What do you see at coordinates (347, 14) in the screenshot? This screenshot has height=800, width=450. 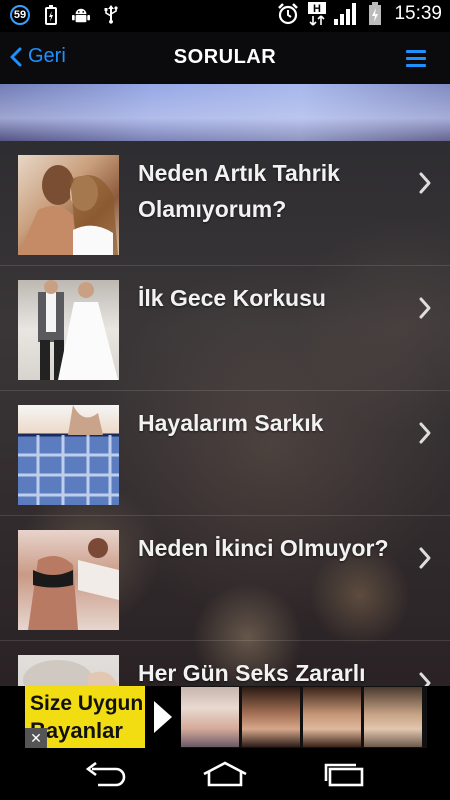 I see `signal-icon` at bounding box center [347, 14].